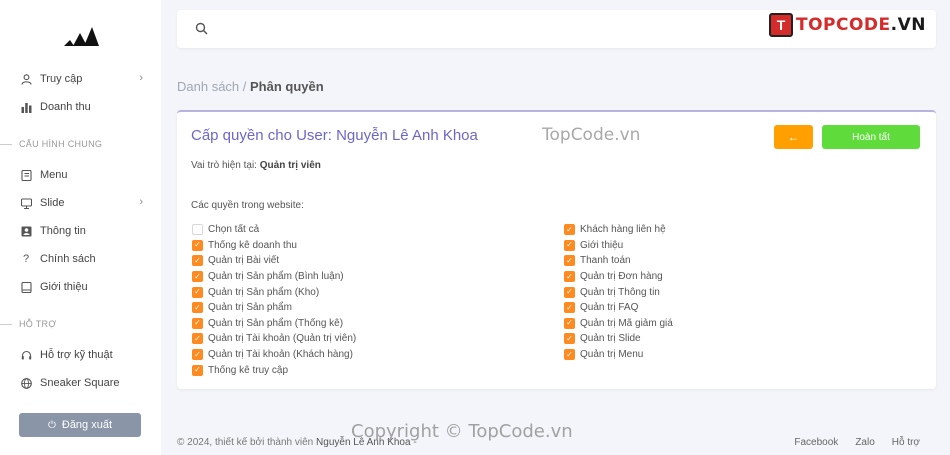 The image size is (950, 455). What do you see at coordinates (274, 355) in the screenshot?
I see `permission-item: ✓ Quản trị Tài khoản (Khách hàng)` at bounding box center [274, 355].